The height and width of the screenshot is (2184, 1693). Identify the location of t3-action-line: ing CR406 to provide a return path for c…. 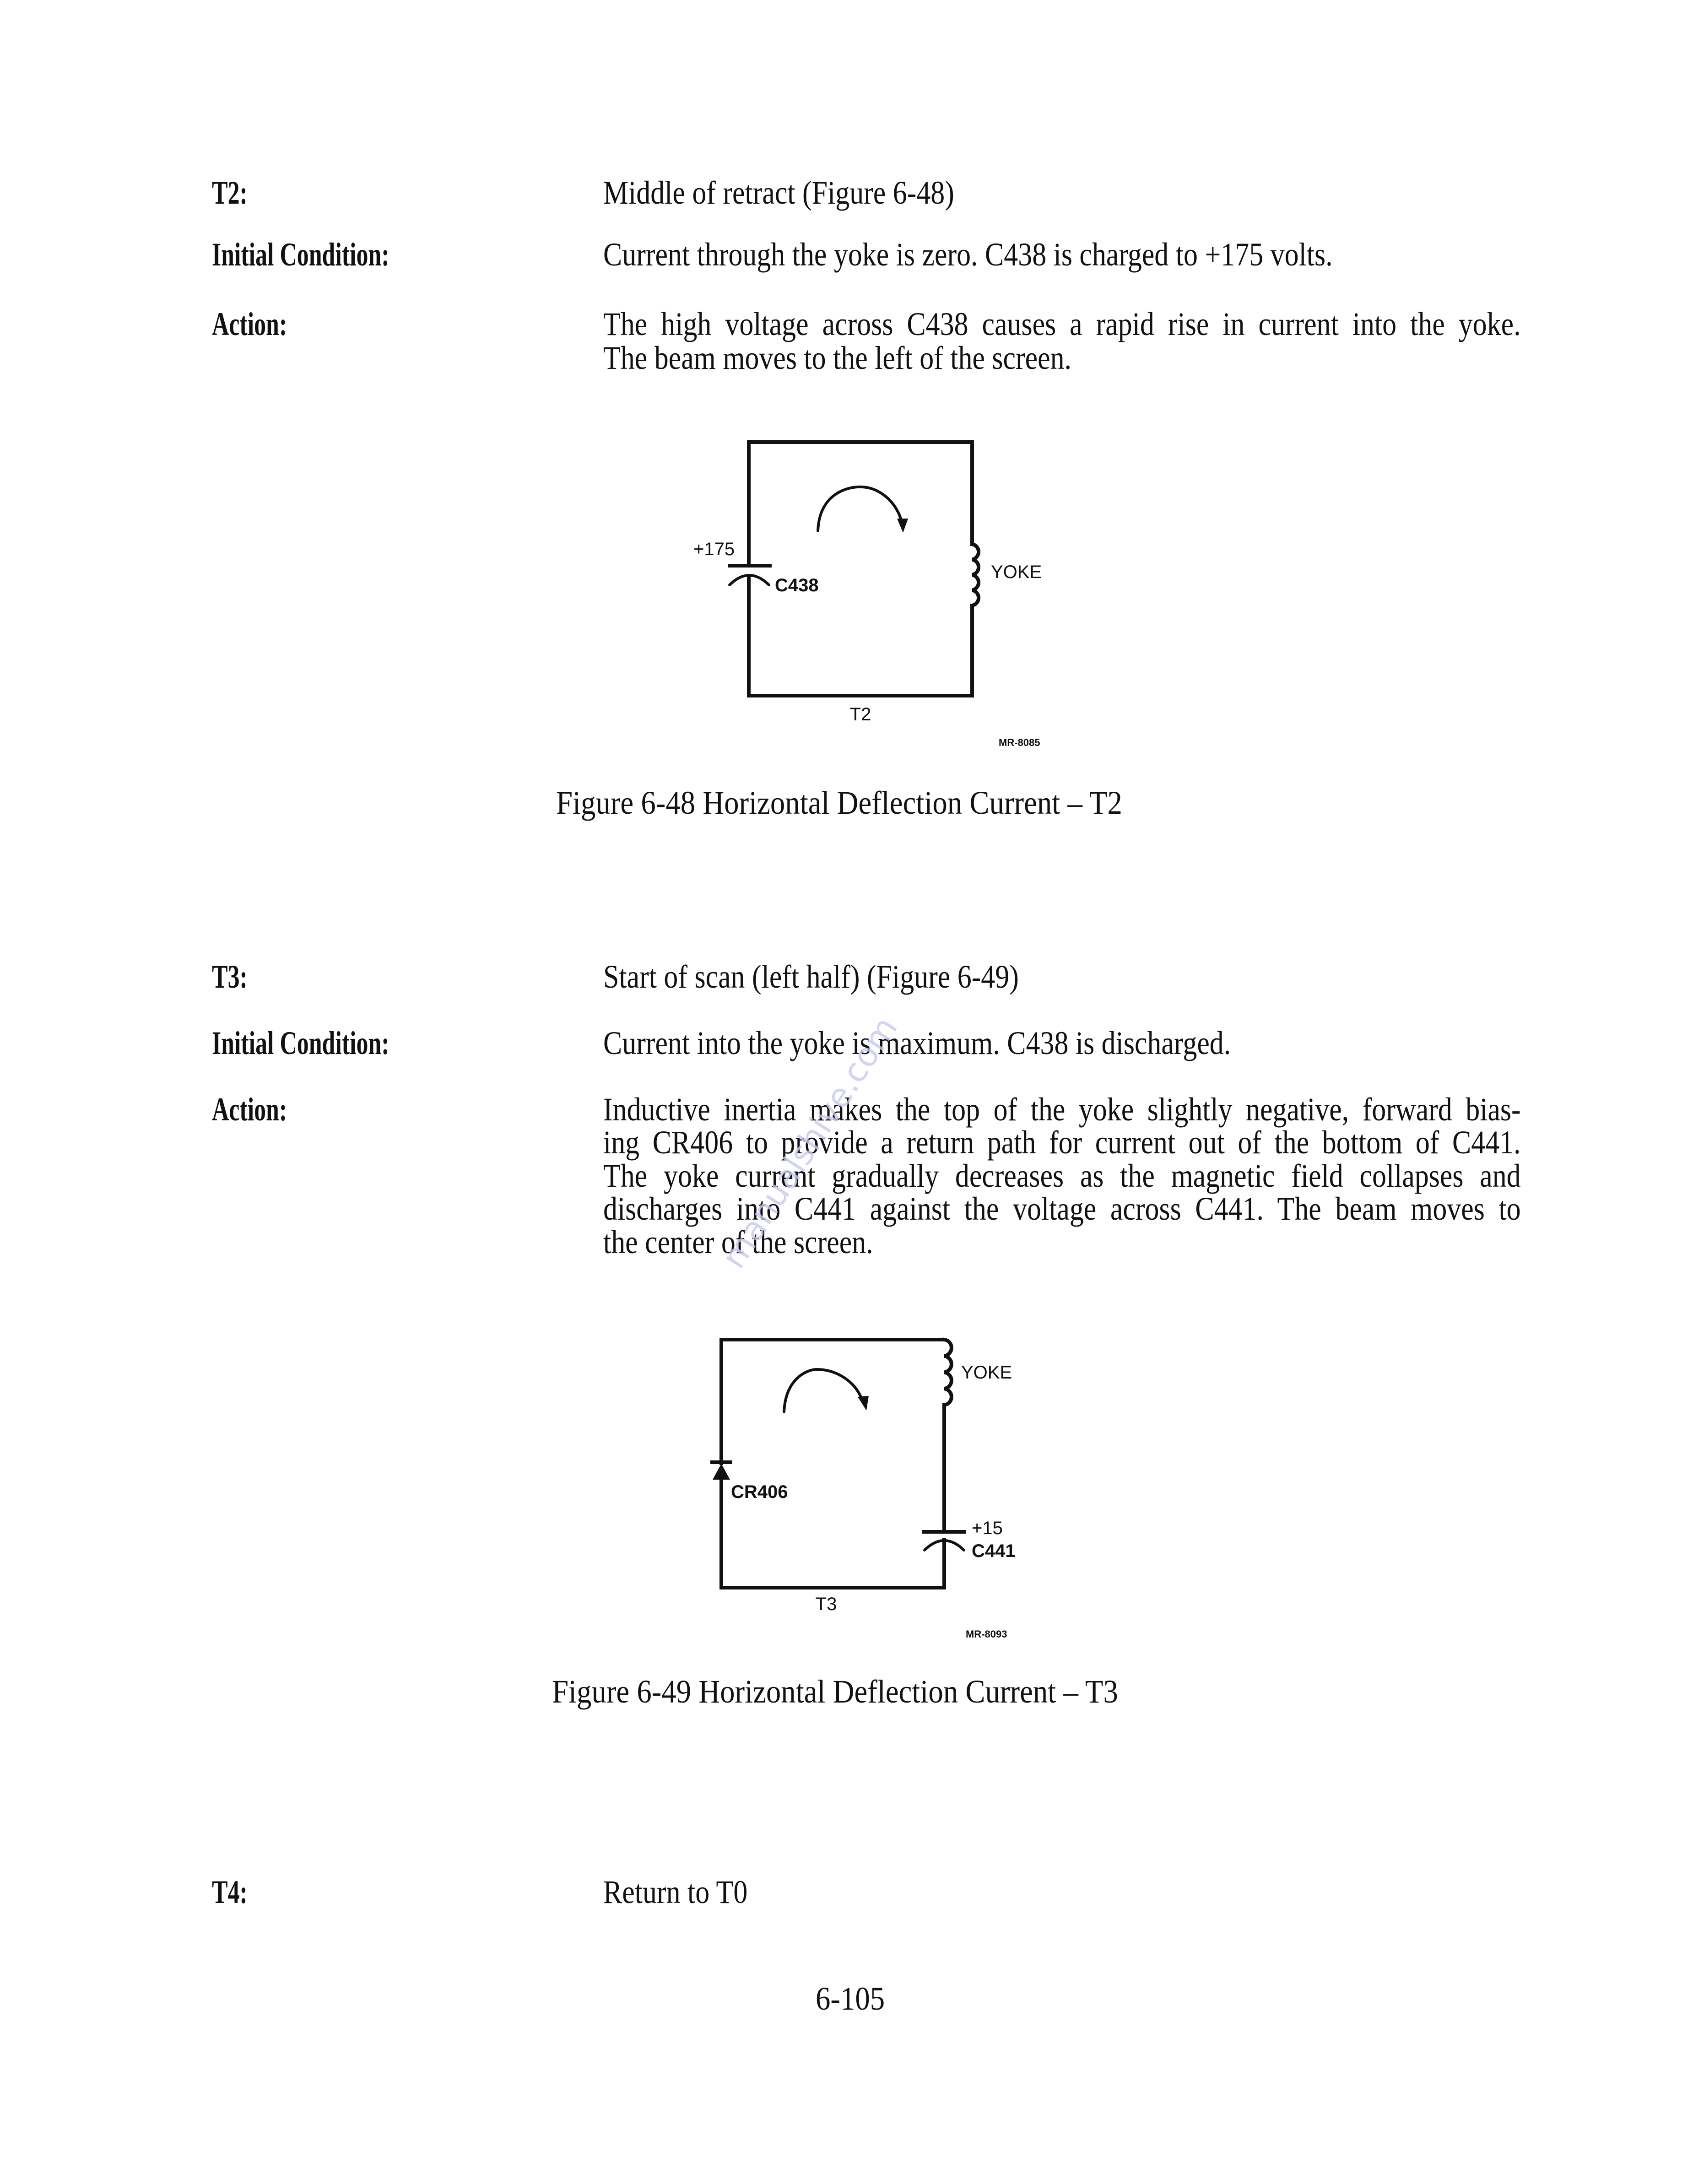
(1062, 1142).